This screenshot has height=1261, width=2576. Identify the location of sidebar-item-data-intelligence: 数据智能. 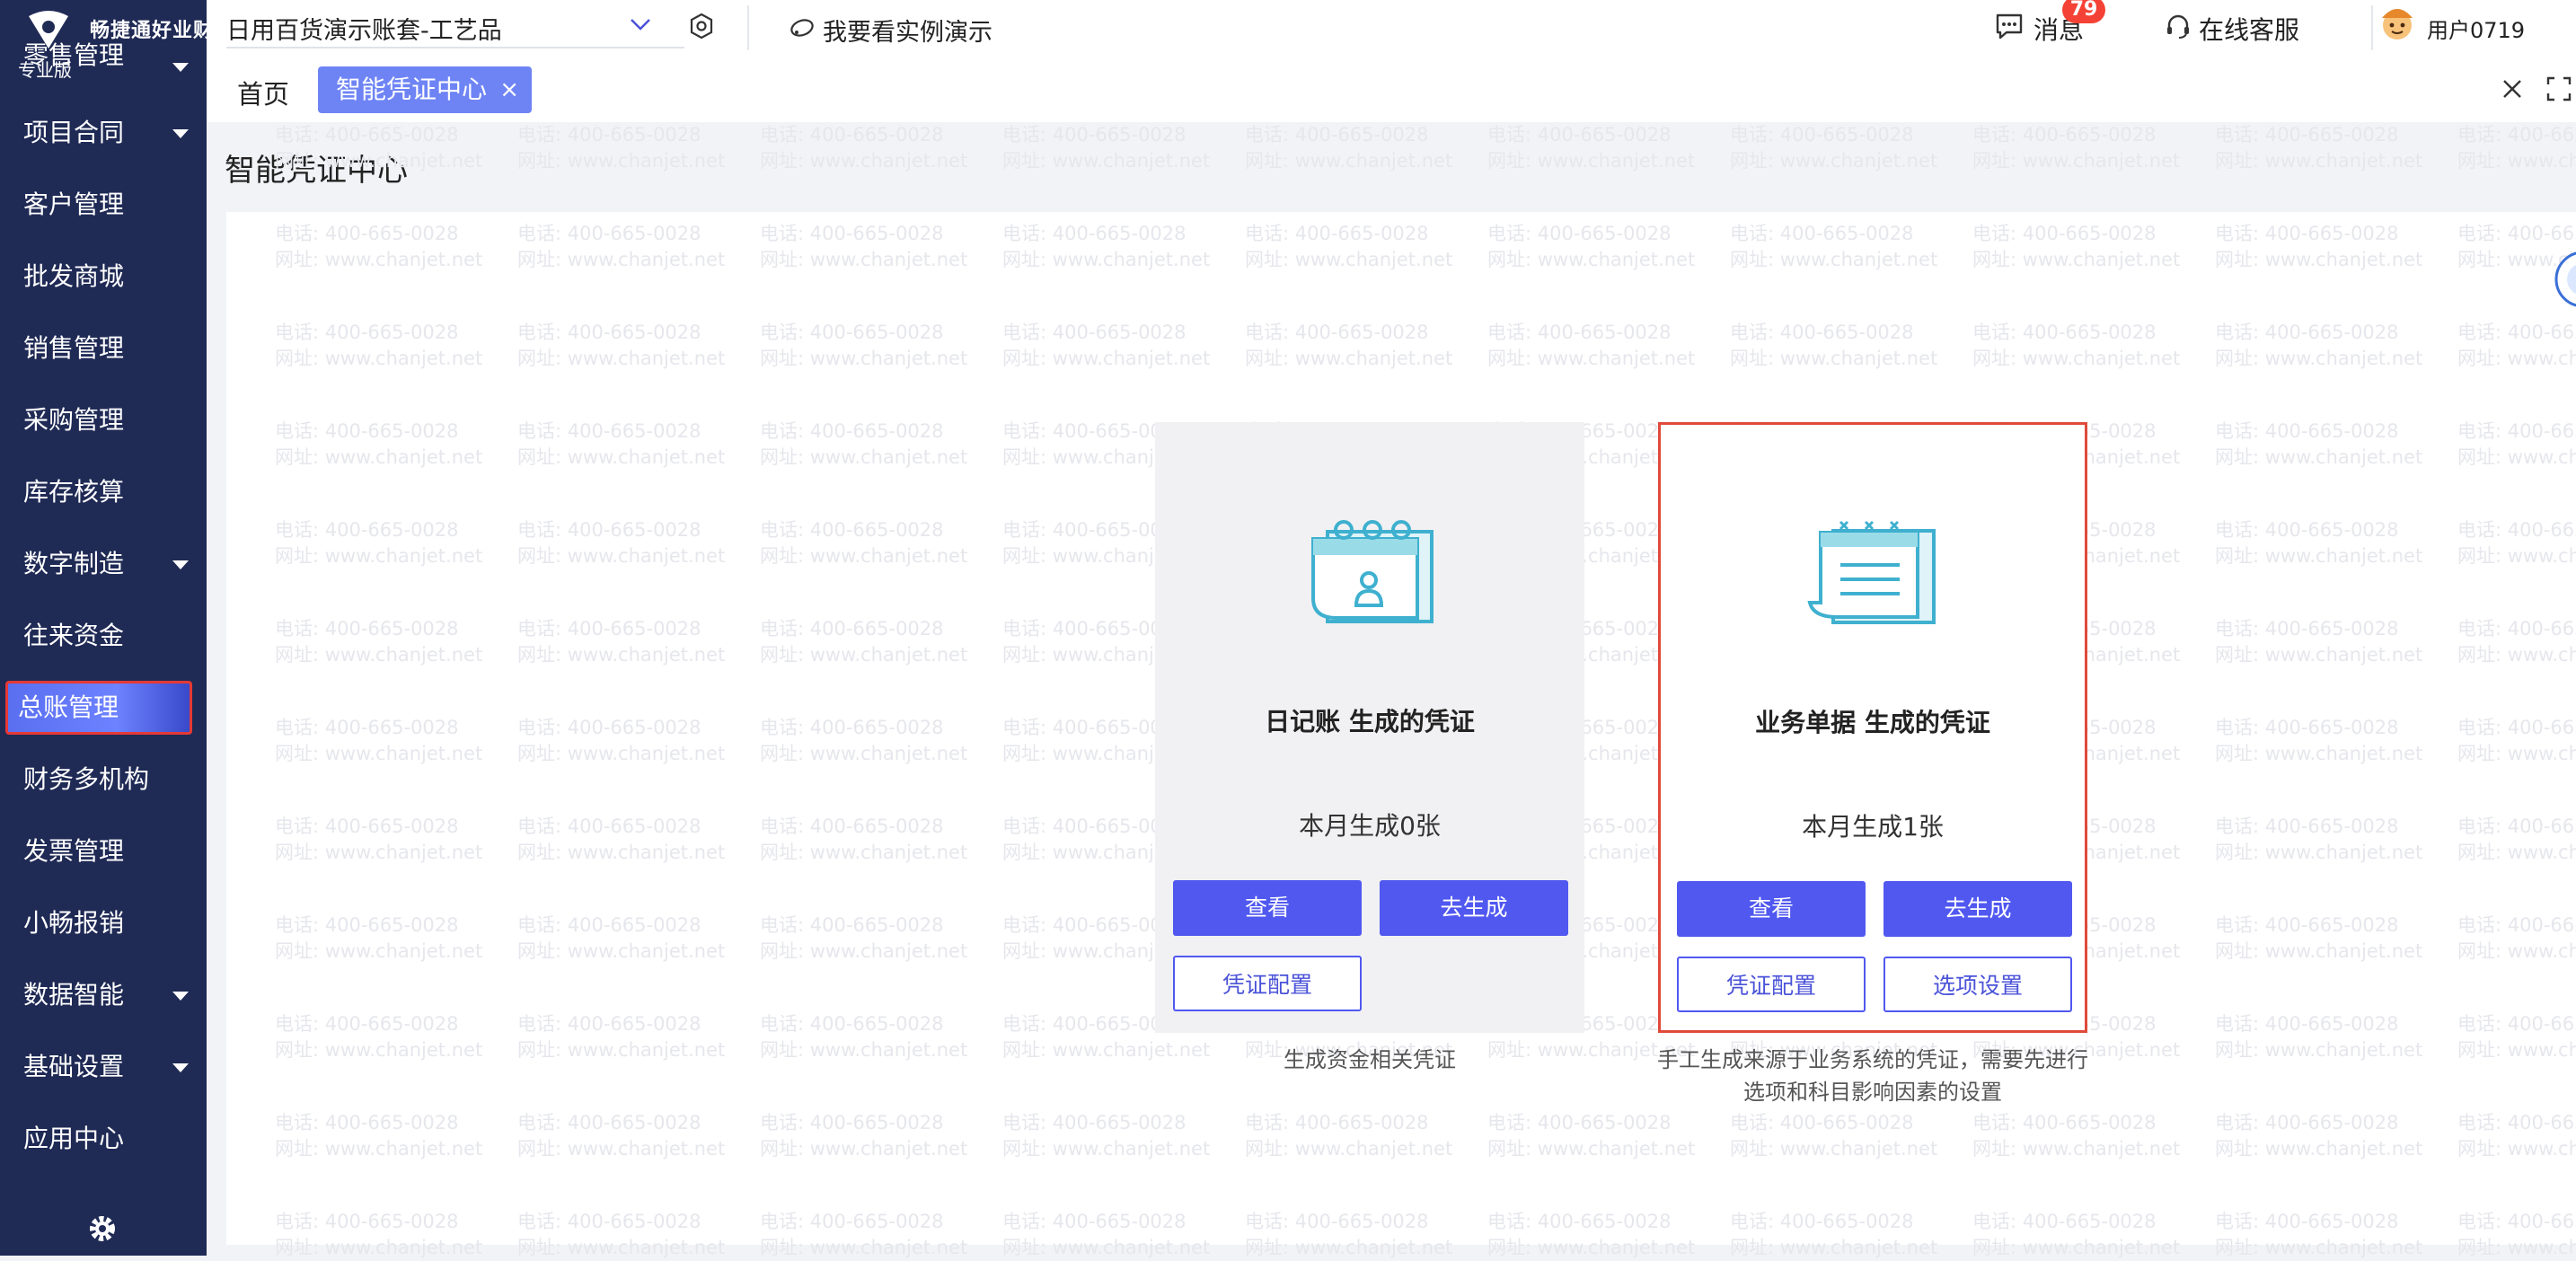
(103, 995).